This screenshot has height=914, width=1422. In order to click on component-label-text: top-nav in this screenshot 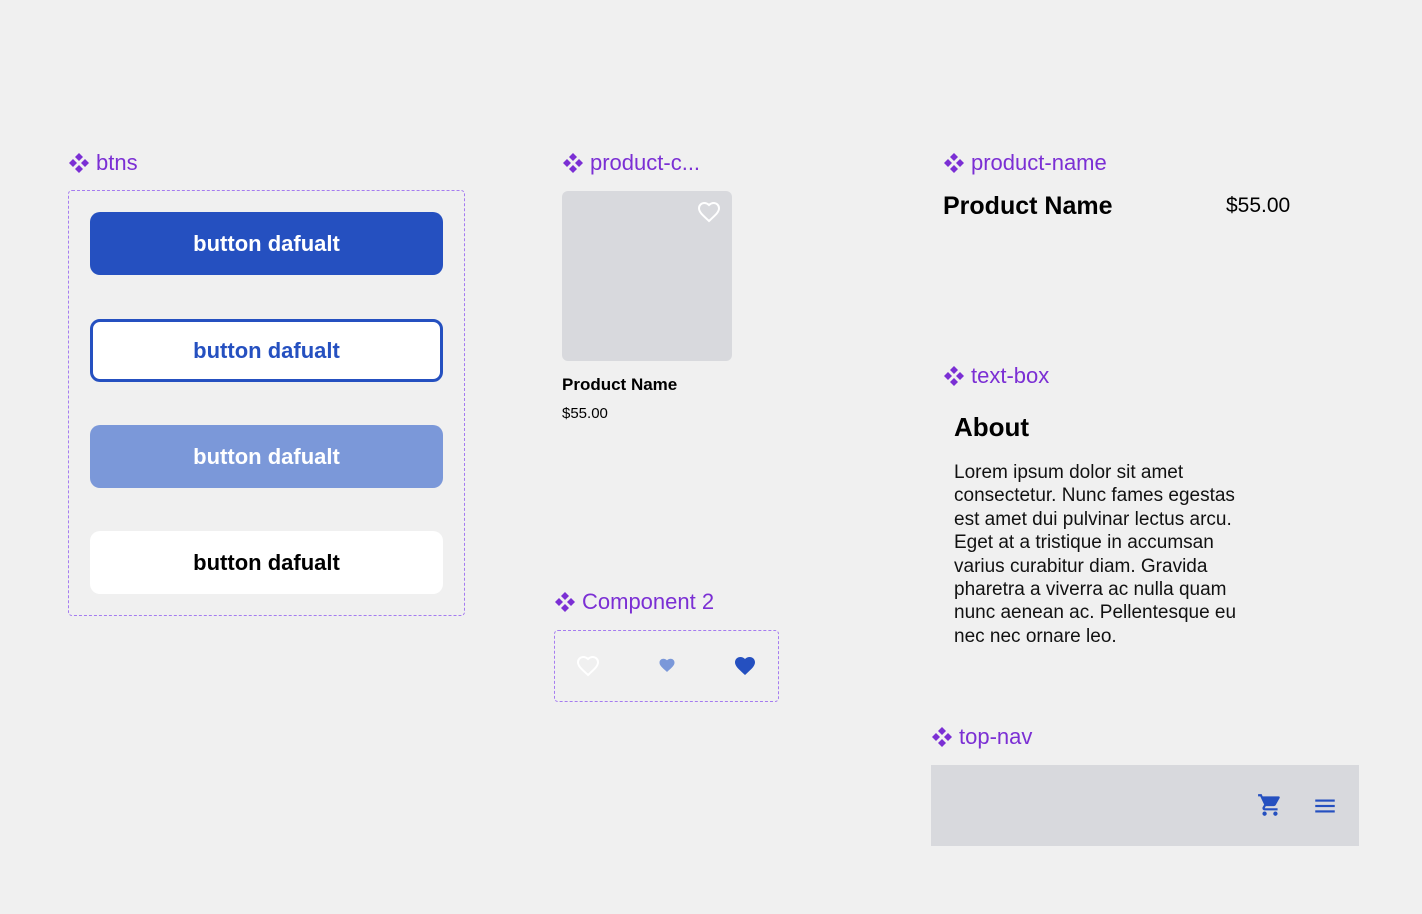, I will do `click(996, 736)`.